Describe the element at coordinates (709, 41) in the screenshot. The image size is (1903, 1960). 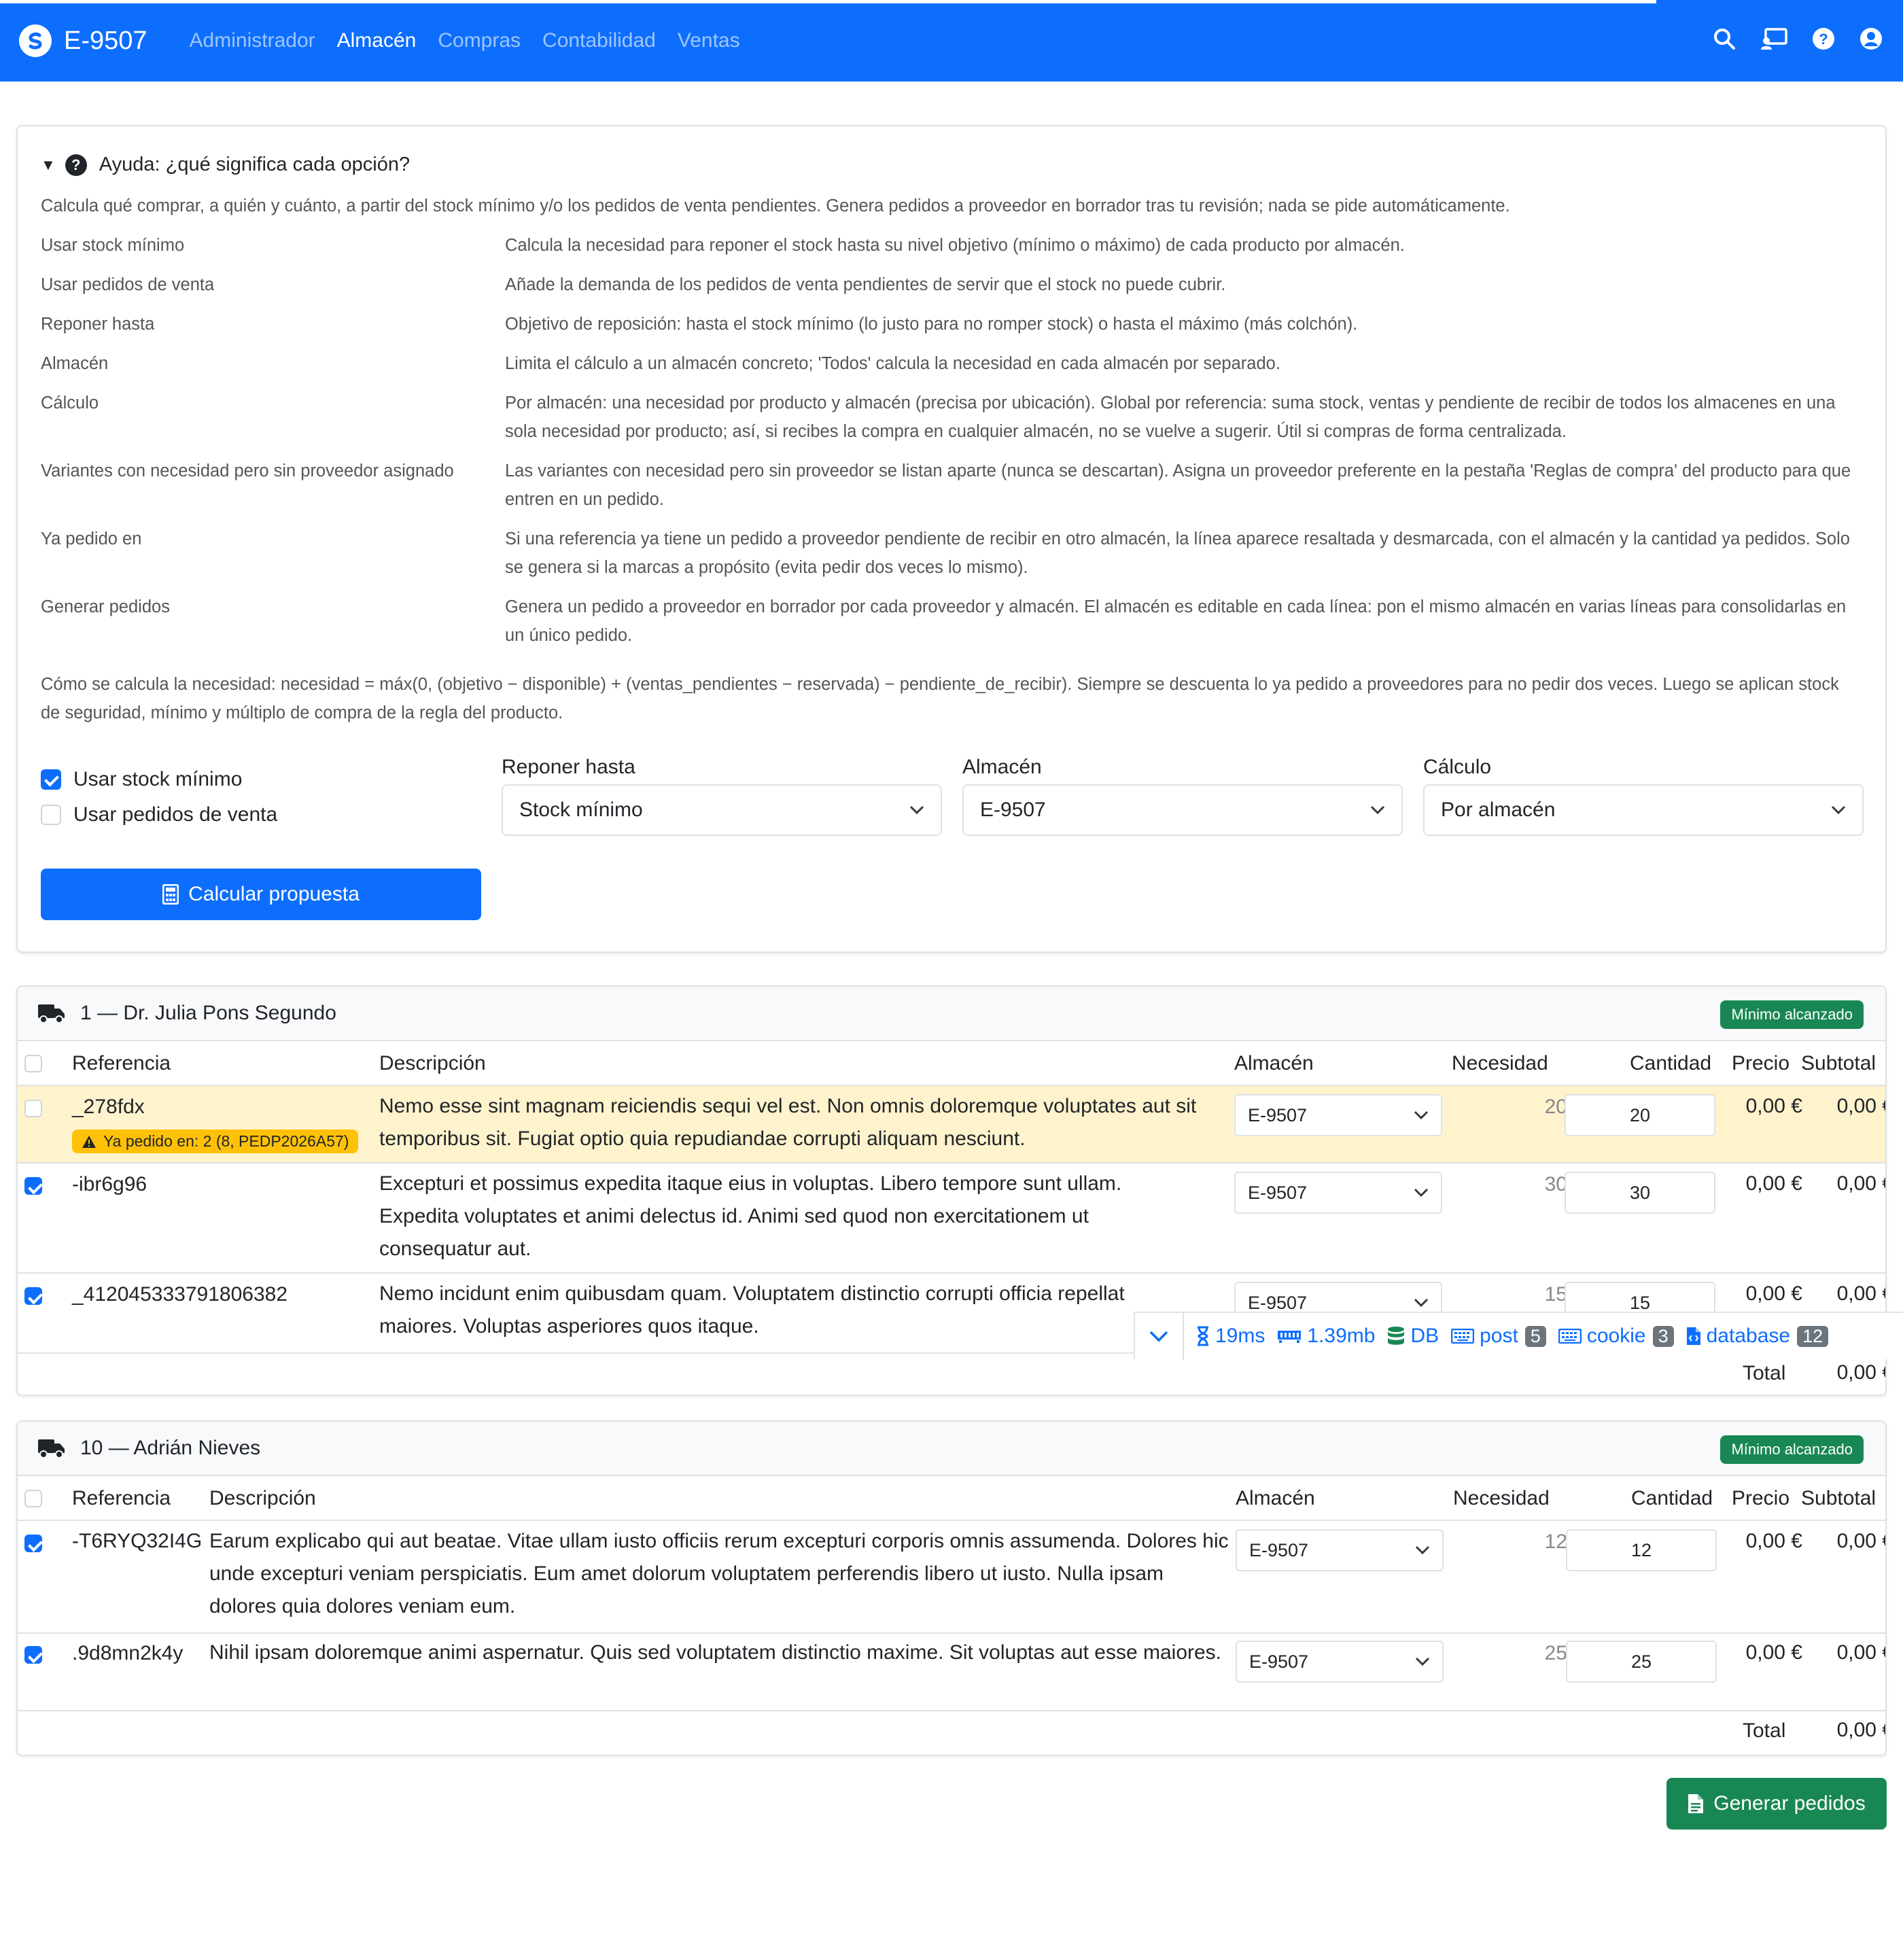
I see `nav-item-ventas: Ventas` at that location.